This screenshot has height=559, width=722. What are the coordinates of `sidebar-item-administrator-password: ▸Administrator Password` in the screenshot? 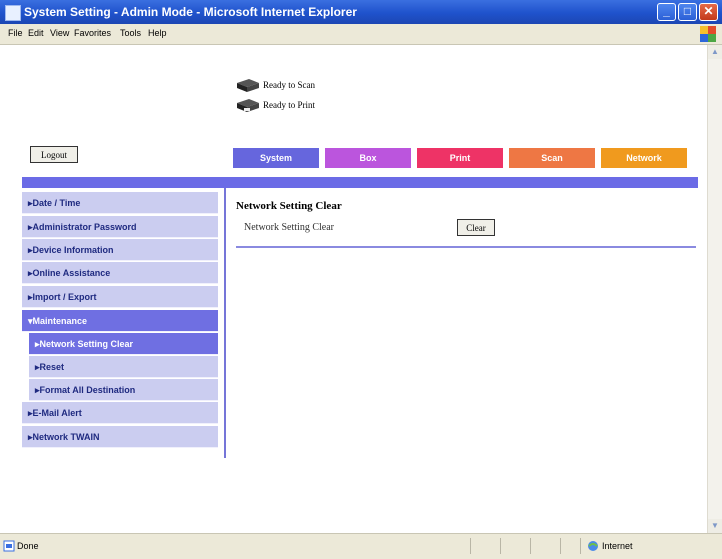 It's located at (120, 227).